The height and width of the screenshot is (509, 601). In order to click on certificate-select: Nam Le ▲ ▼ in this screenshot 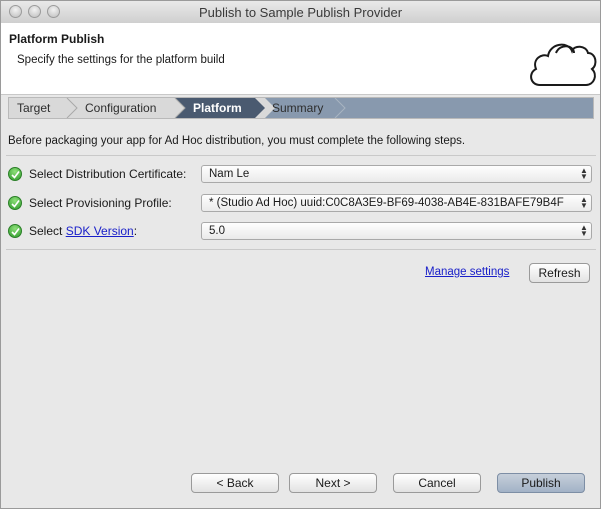, I will do `click(396, 174)`.